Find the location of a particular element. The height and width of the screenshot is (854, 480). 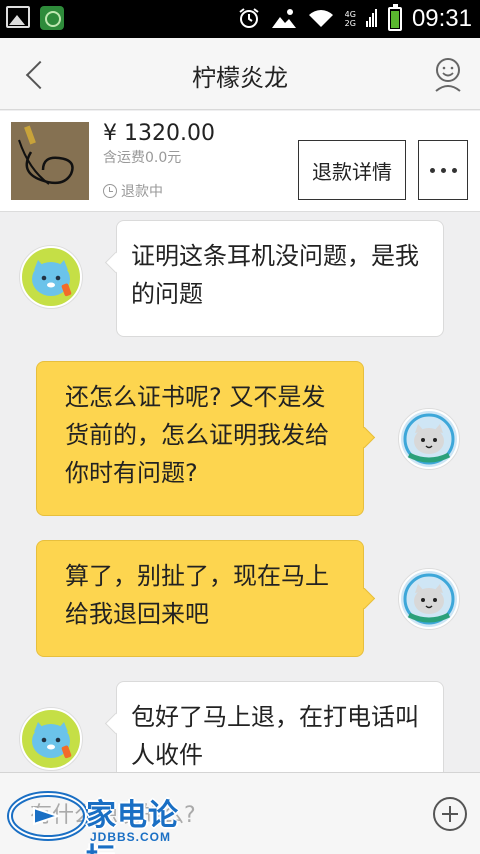

message-text: 算了，别扯了，现在马上给我退回来吧 is located at coordinates (197, 595).